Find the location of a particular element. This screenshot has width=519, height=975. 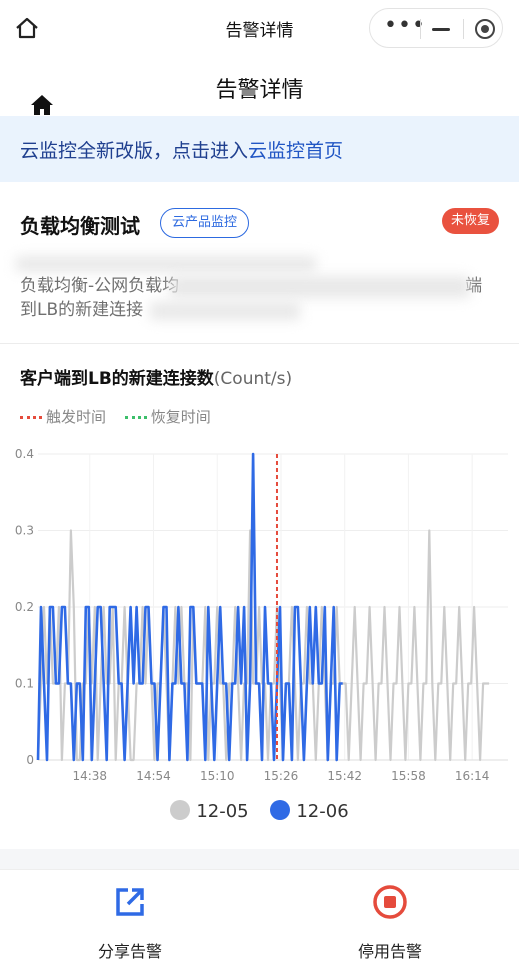

chart-title: 客户端到LB的新建连接数 is located at coordinates (117, 379).